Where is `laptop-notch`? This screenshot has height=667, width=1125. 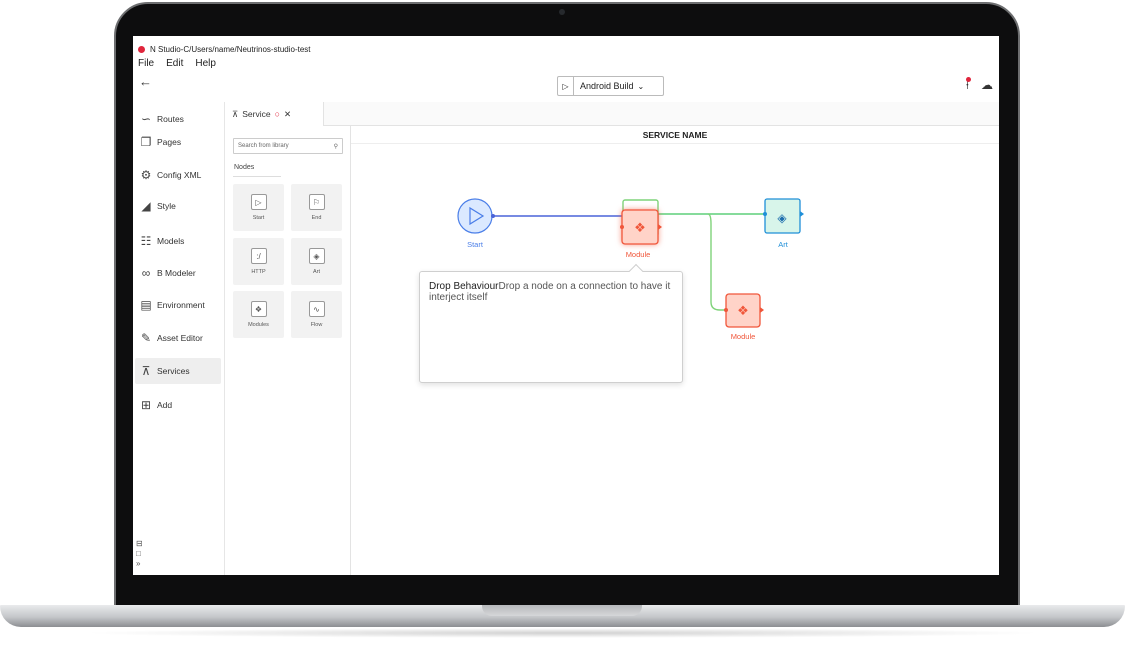 laptop-notch is located at coordinates (562, 610).